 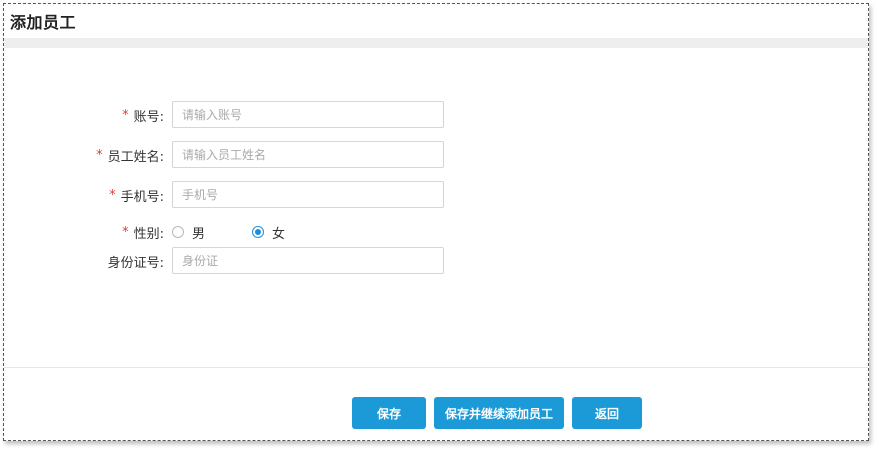 What do you see at coordinates (268, 232) in the screenshot?
I see `gender-radio-female: 女` at bounding box center [268, 232].